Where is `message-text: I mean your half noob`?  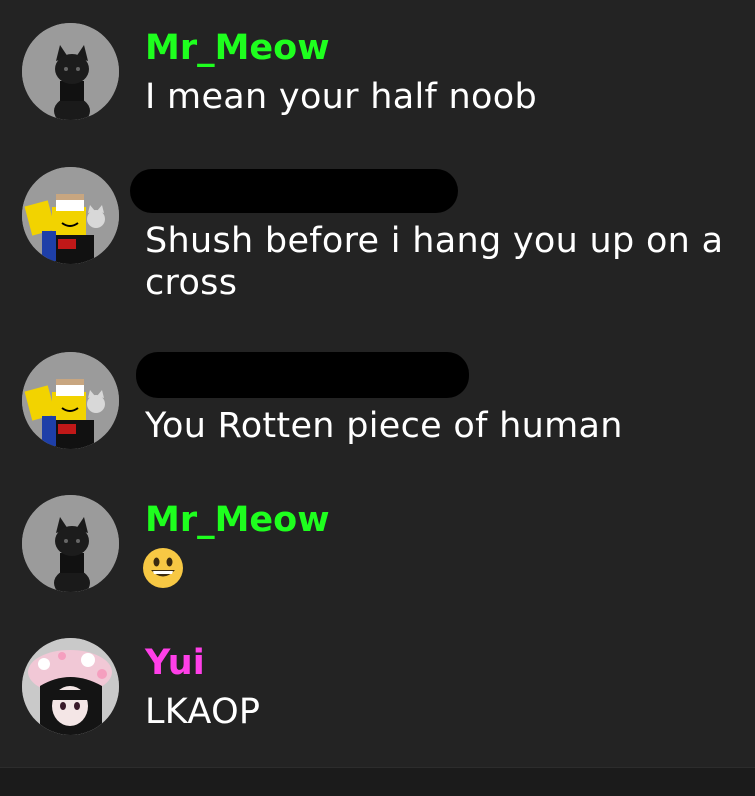 message-text: I mean your half noob is located at coordinates (341, 97).